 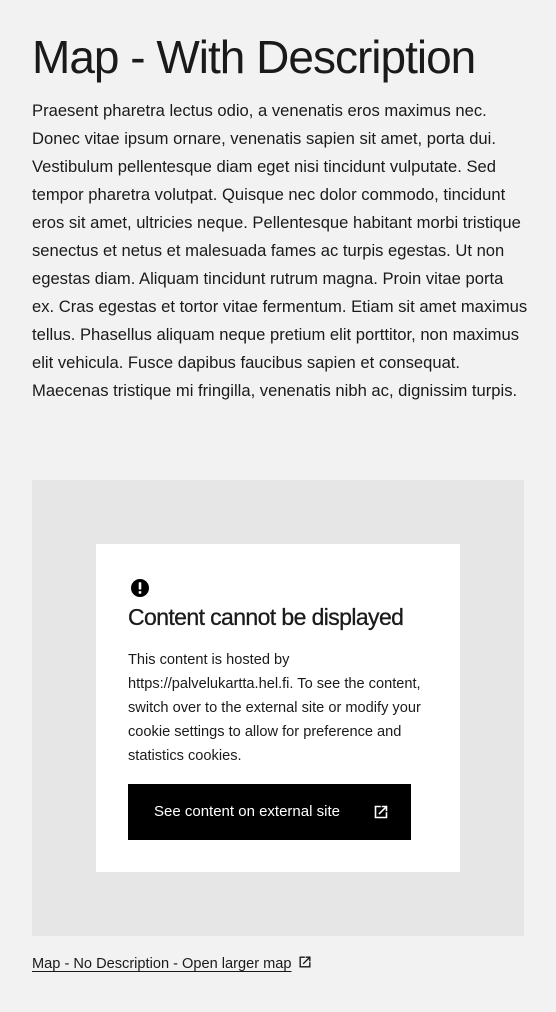 I want to click on see-content-external-button: See content on external site, so click(x=269, y=812).